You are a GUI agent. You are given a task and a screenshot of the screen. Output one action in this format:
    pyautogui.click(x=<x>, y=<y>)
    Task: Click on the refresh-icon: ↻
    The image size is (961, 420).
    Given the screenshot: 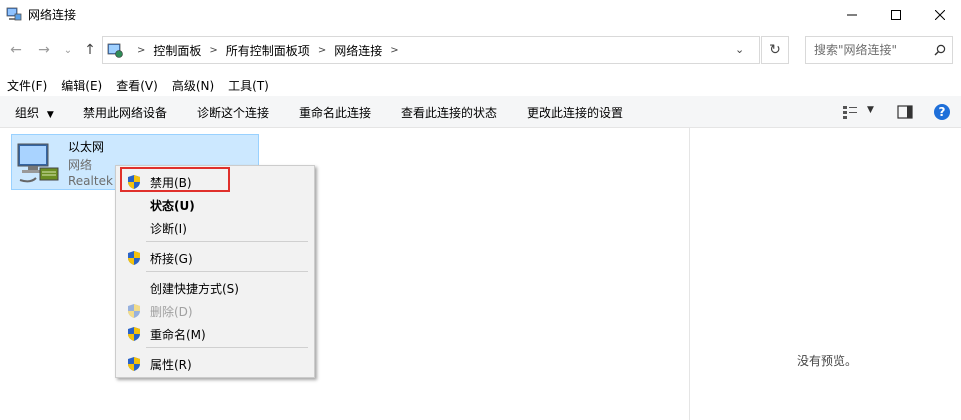 What is the action you would take?
    pyautogui.click(x=775, y=50)
    